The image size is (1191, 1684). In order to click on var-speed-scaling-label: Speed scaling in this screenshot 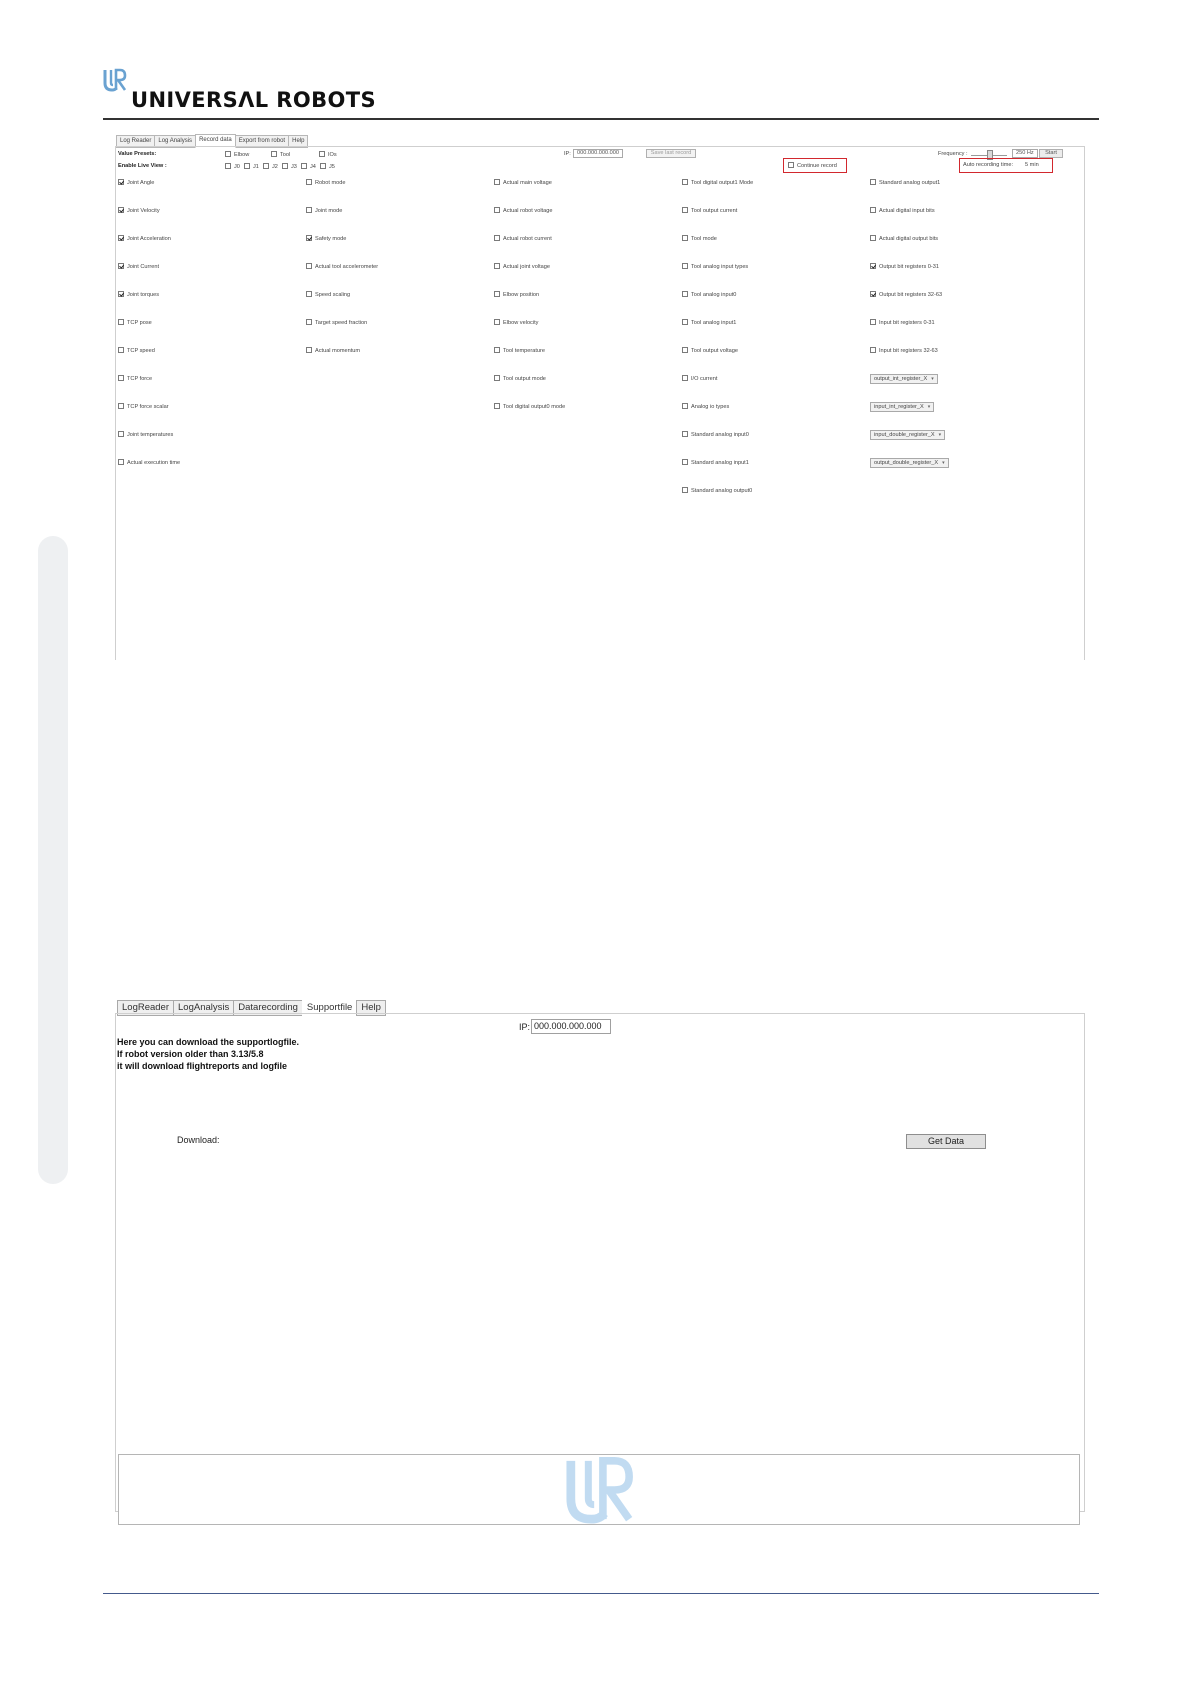, I will do `click(333, 295)`.